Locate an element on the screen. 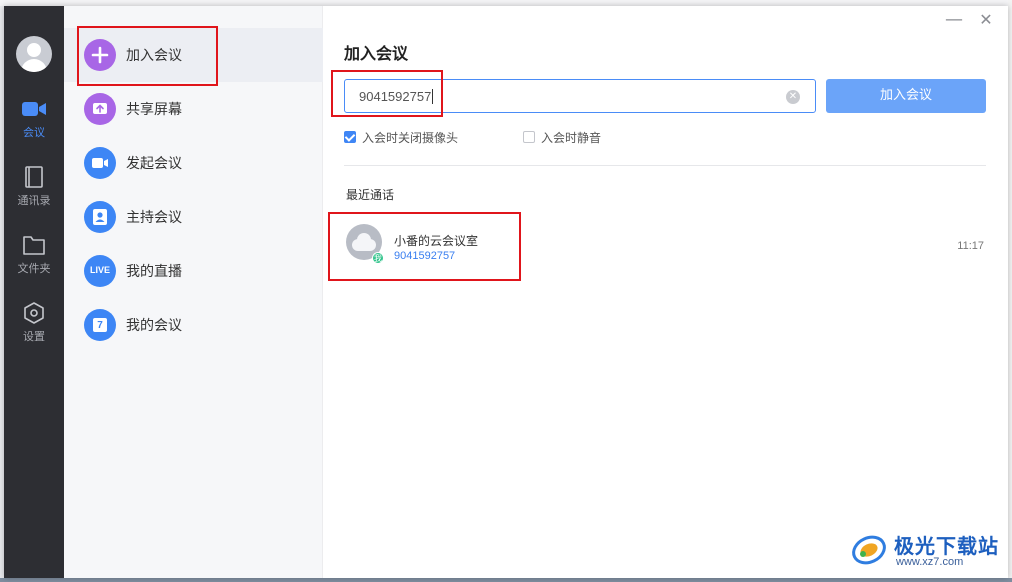 The width and height of the screenshot is (1012, 582). video-icon is located at coordinates (100, 163).